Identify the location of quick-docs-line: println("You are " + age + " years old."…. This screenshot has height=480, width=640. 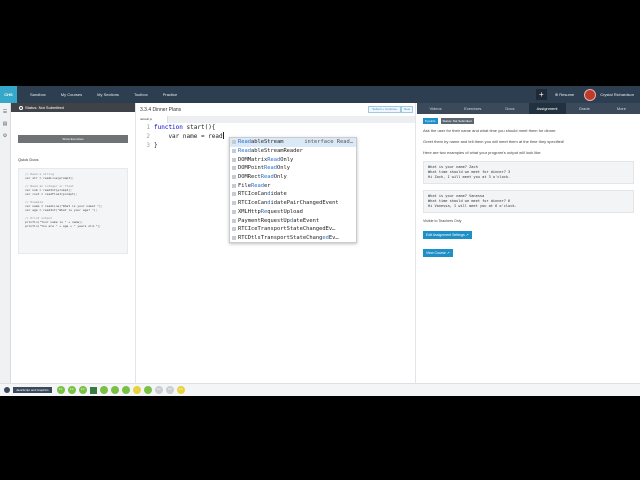
(63, 226).